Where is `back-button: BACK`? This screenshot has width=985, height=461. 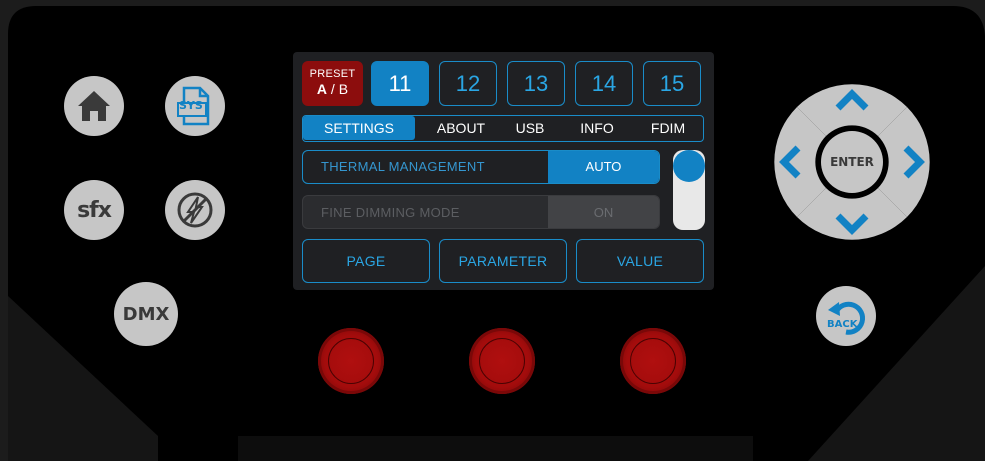
back-button: BACK is located at coordinates (846, 316).